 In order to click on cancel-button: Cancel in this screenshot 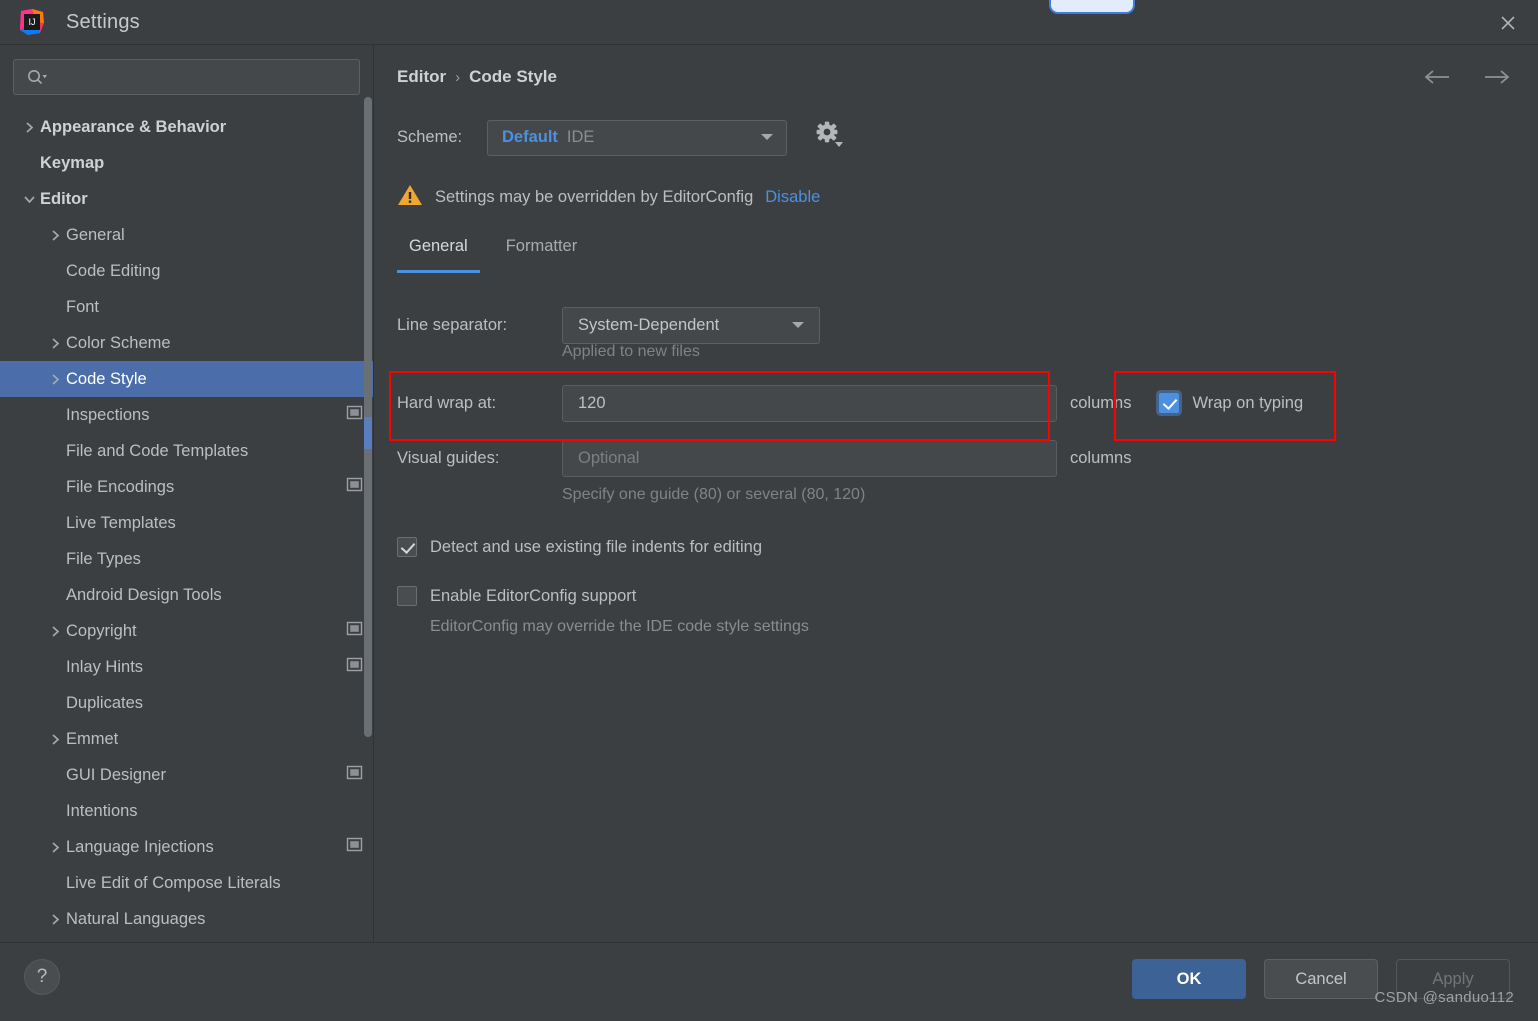, I will do `click(1321, 979)`.